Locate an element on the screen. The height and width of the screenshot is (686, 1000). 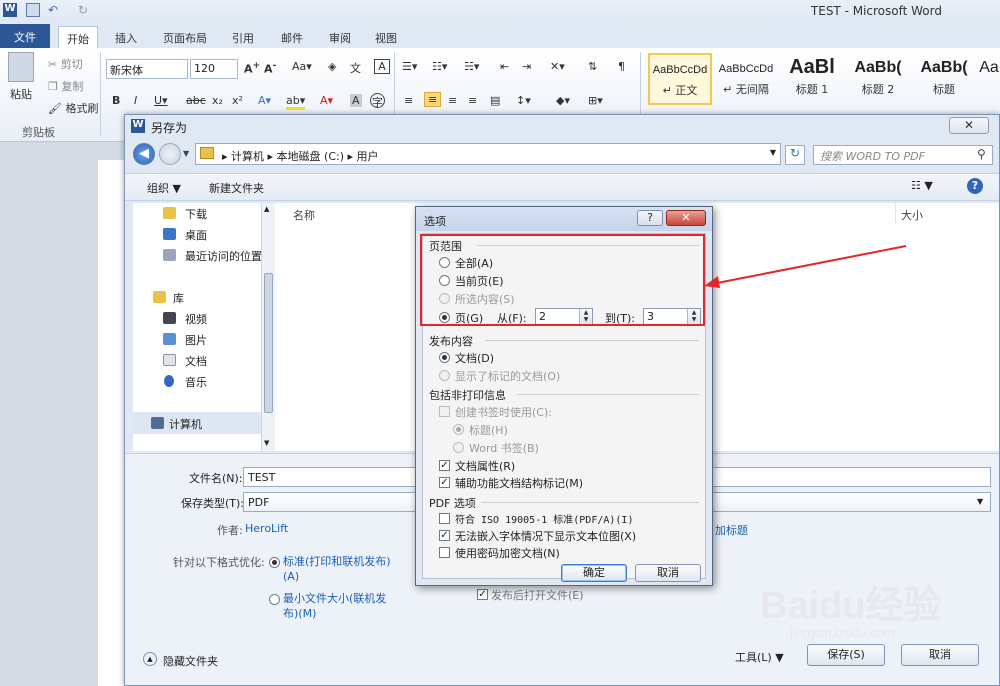
numbering-icon: ☷▾ is located at coordinates (439, 66).